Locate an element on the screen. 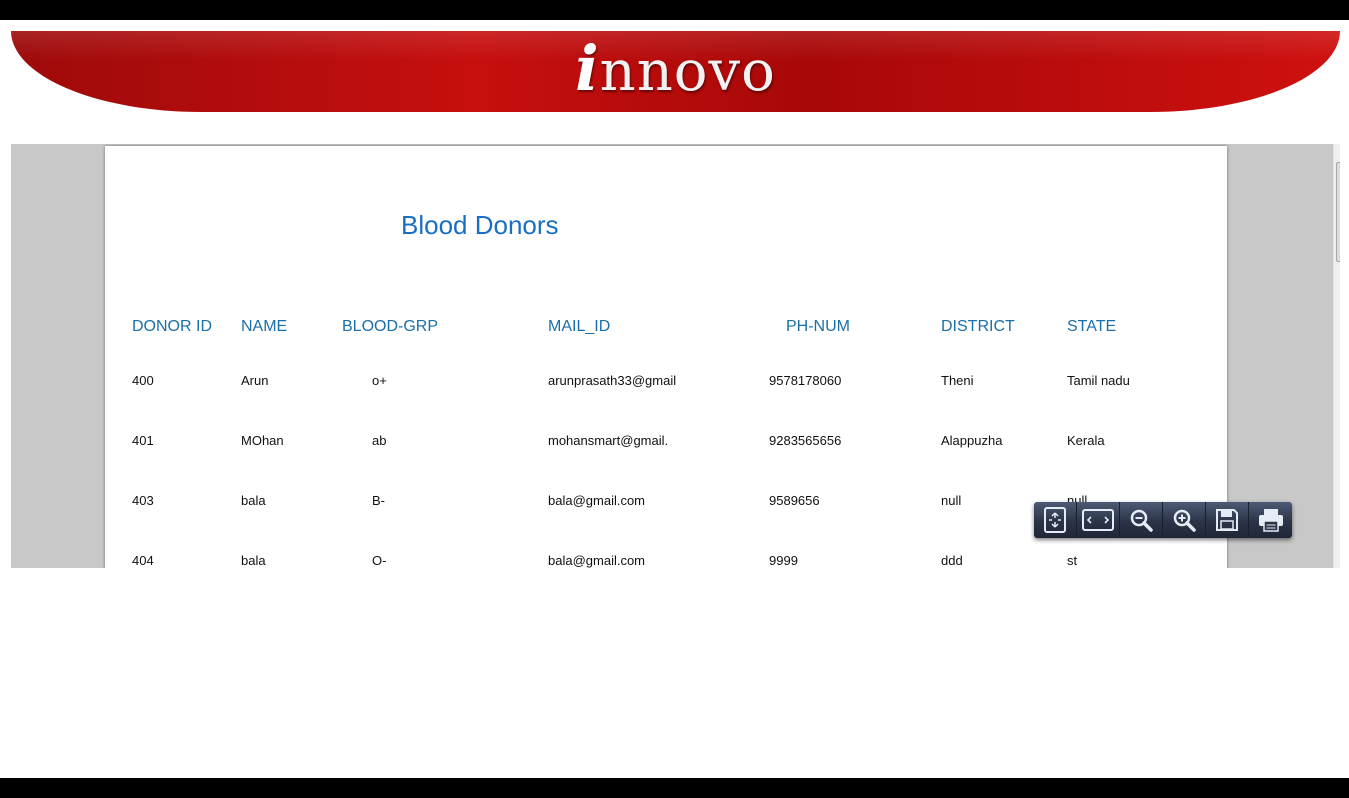 The width and height of the screenshot is (1349, 798). cell-name: MOhan is located at coordinates (262, 440).